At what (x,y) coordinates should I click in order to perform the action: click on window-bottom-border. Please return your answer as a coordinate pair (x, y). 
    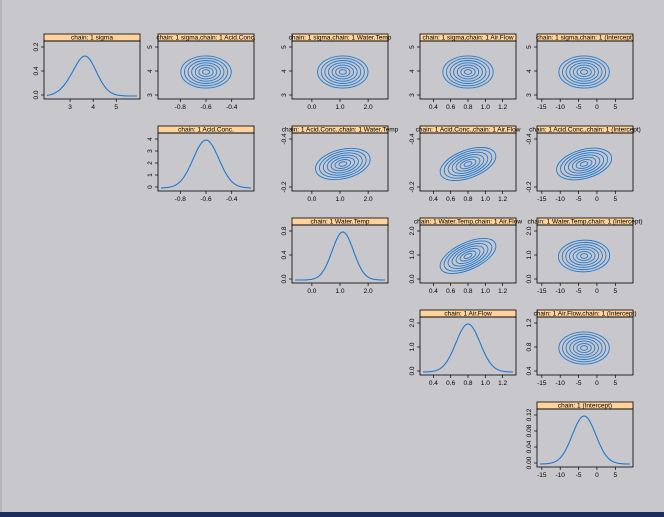
    Looking at the image, I should click on (332, 514).